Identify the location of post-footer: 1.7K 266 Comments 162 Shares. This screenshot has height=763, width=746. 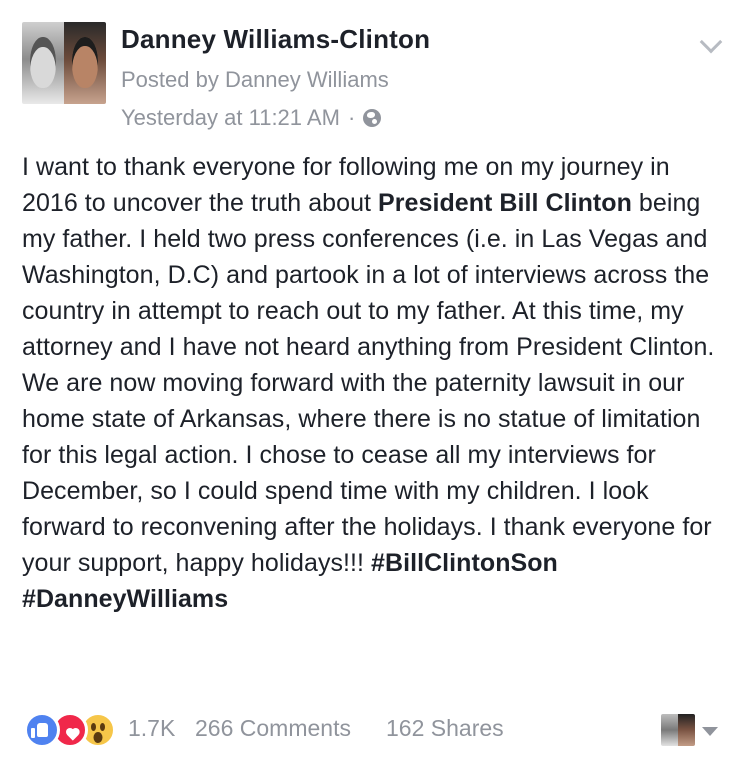
(373, 729).